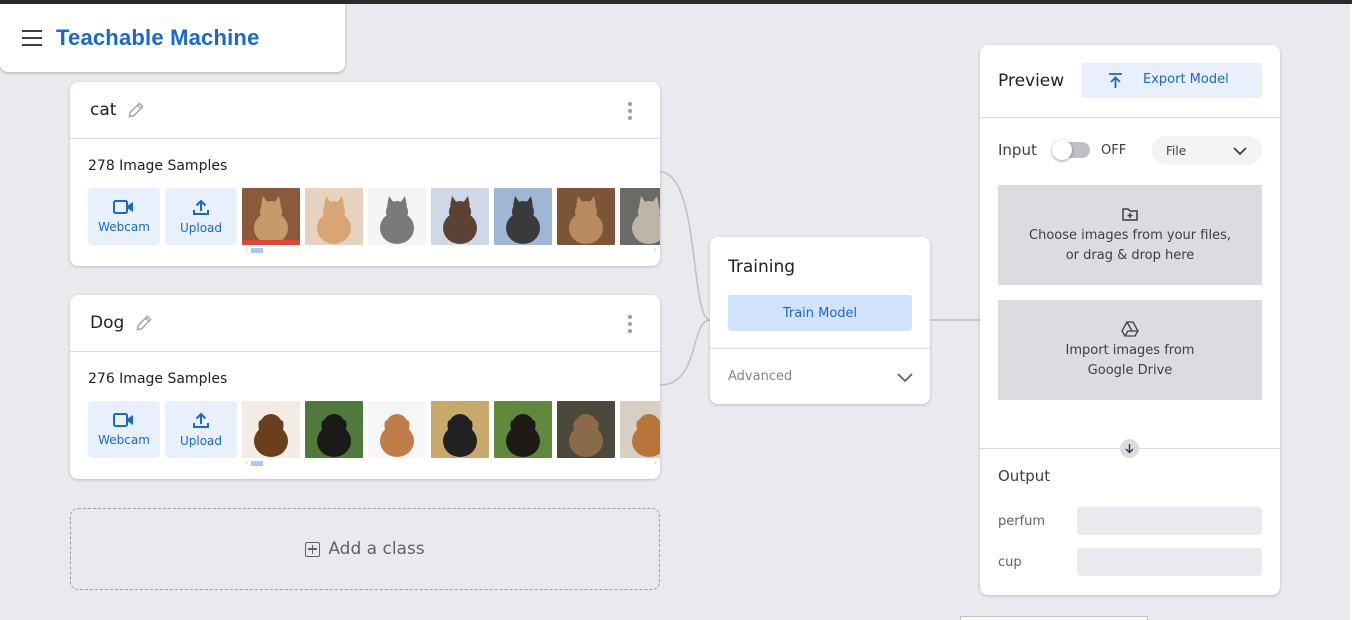 This screenshot has height=620, width=1352. I want to click on drop-files-line1: Choose images from your files,, so click(1130, 235).